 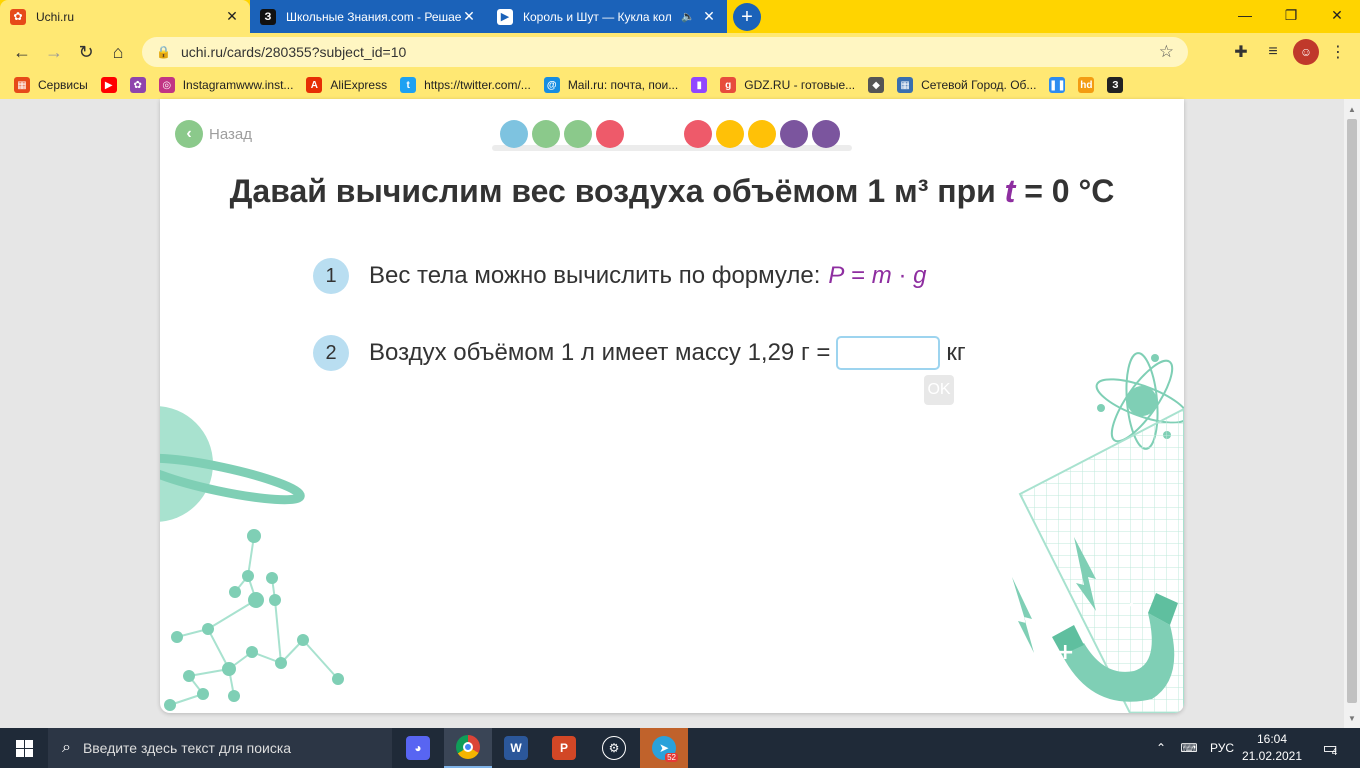 What do you see at coordinates (230, 134) in the screenshot?
I see `back-label: Назад` at bounding box center [230, 134].